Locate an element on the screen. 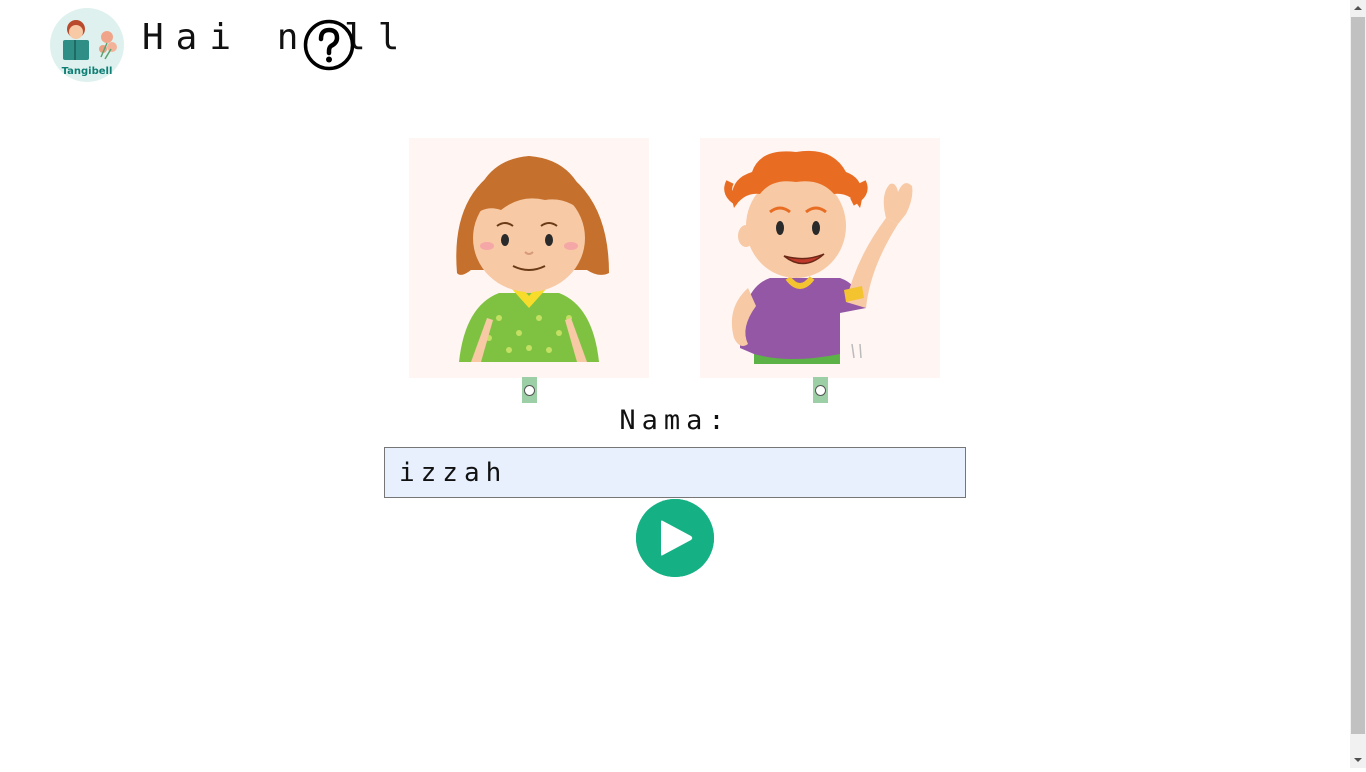  name-label: Nama: is located at coordinates (675, 420).